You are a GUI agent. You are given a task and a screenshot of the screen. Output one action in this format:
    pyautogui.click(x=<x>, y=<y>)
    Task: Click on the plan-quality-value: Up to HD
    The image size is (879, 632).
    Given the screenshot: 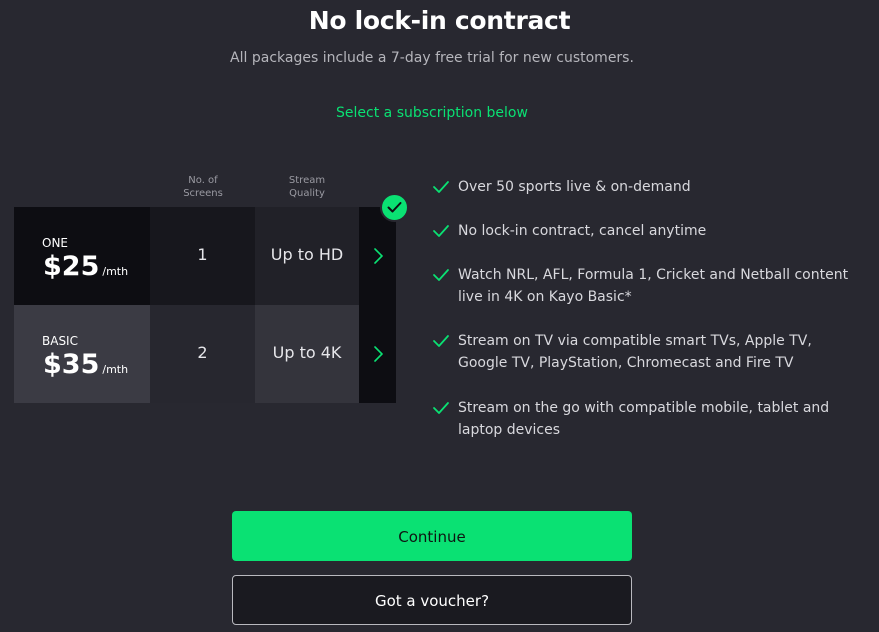 What is the action you would take?
    pyautogui.click(x=307, y=254)
    